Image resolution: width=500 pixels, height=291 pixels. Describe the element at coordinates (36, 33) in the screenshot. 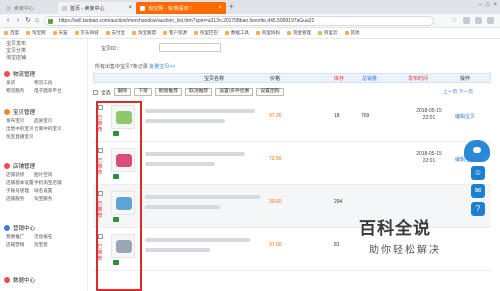

I see `bookmark-item: 淘宝网` at that location.